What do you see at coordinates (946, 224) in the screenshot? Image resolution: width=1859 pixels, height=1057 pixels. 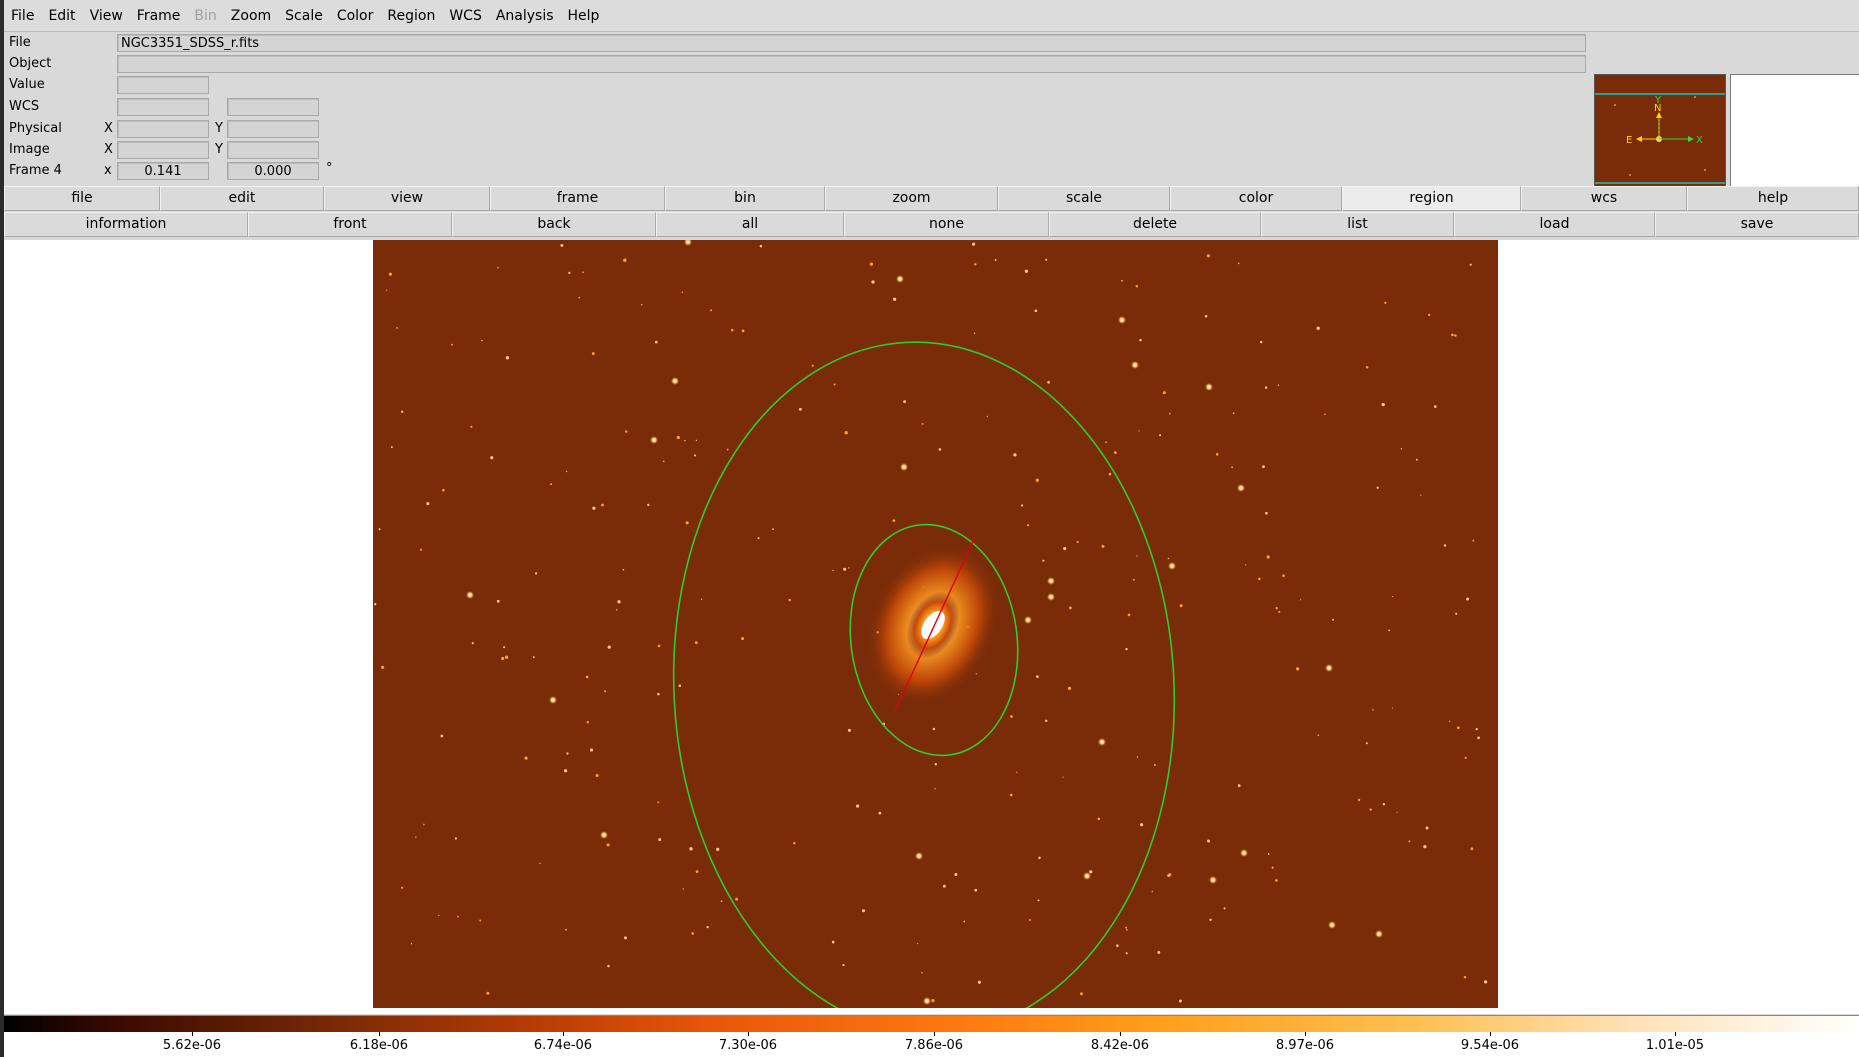 I see `btn-region-none: none` at bounding box center [946, 224].